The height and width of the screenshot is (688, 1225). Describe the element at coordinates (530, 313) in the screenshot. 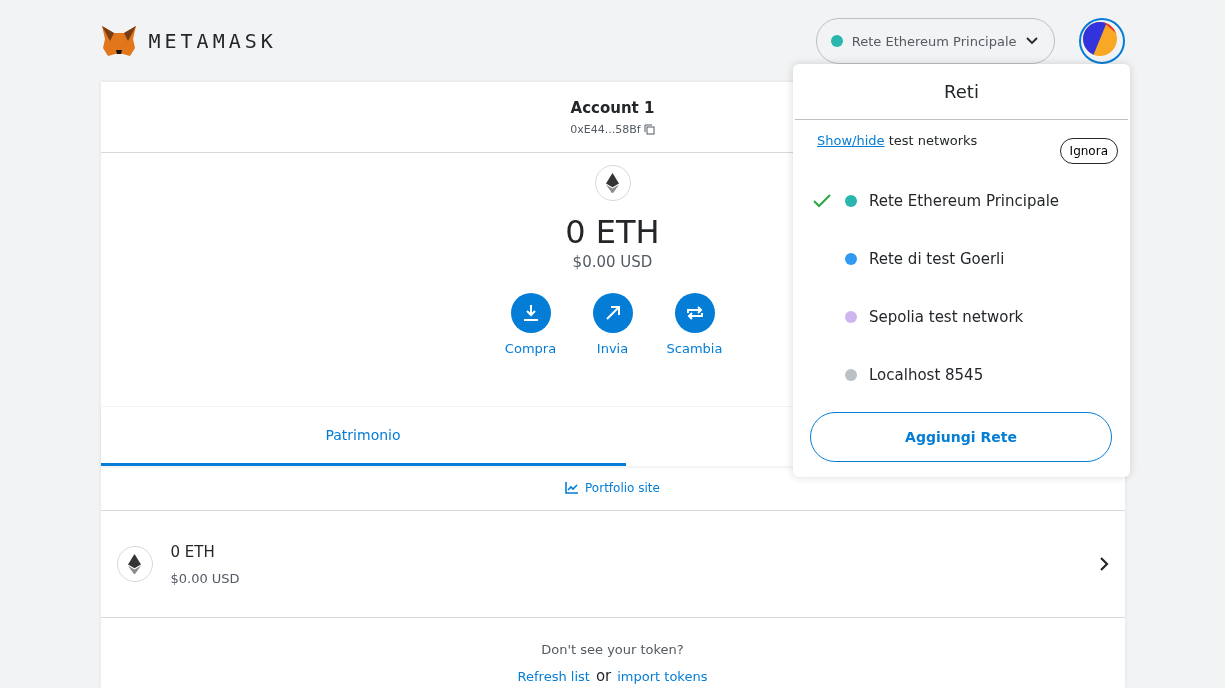

I see `download-icon` at that location.